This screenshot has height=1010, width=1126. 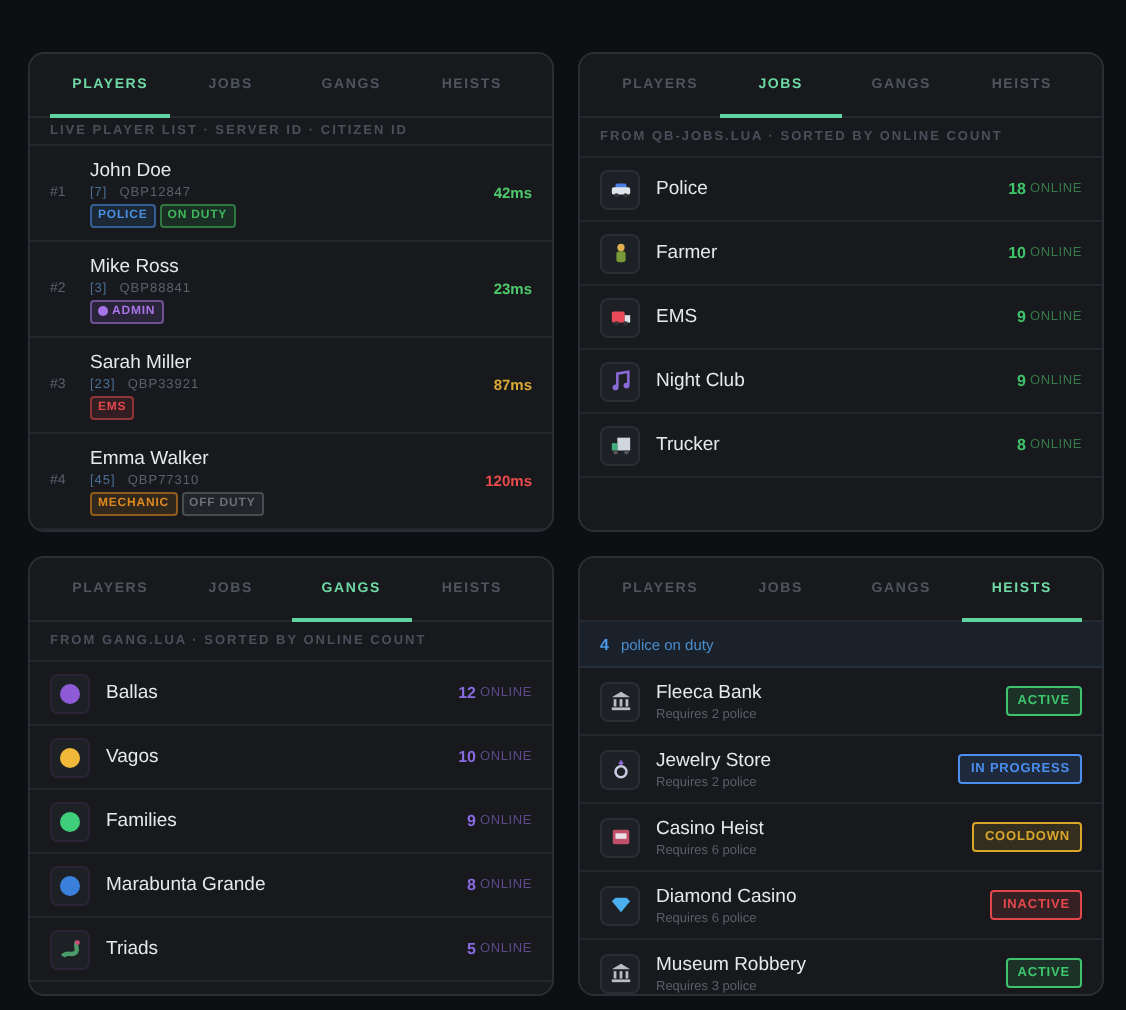 I want to click on ring-icon, so click(x=620, y=769).